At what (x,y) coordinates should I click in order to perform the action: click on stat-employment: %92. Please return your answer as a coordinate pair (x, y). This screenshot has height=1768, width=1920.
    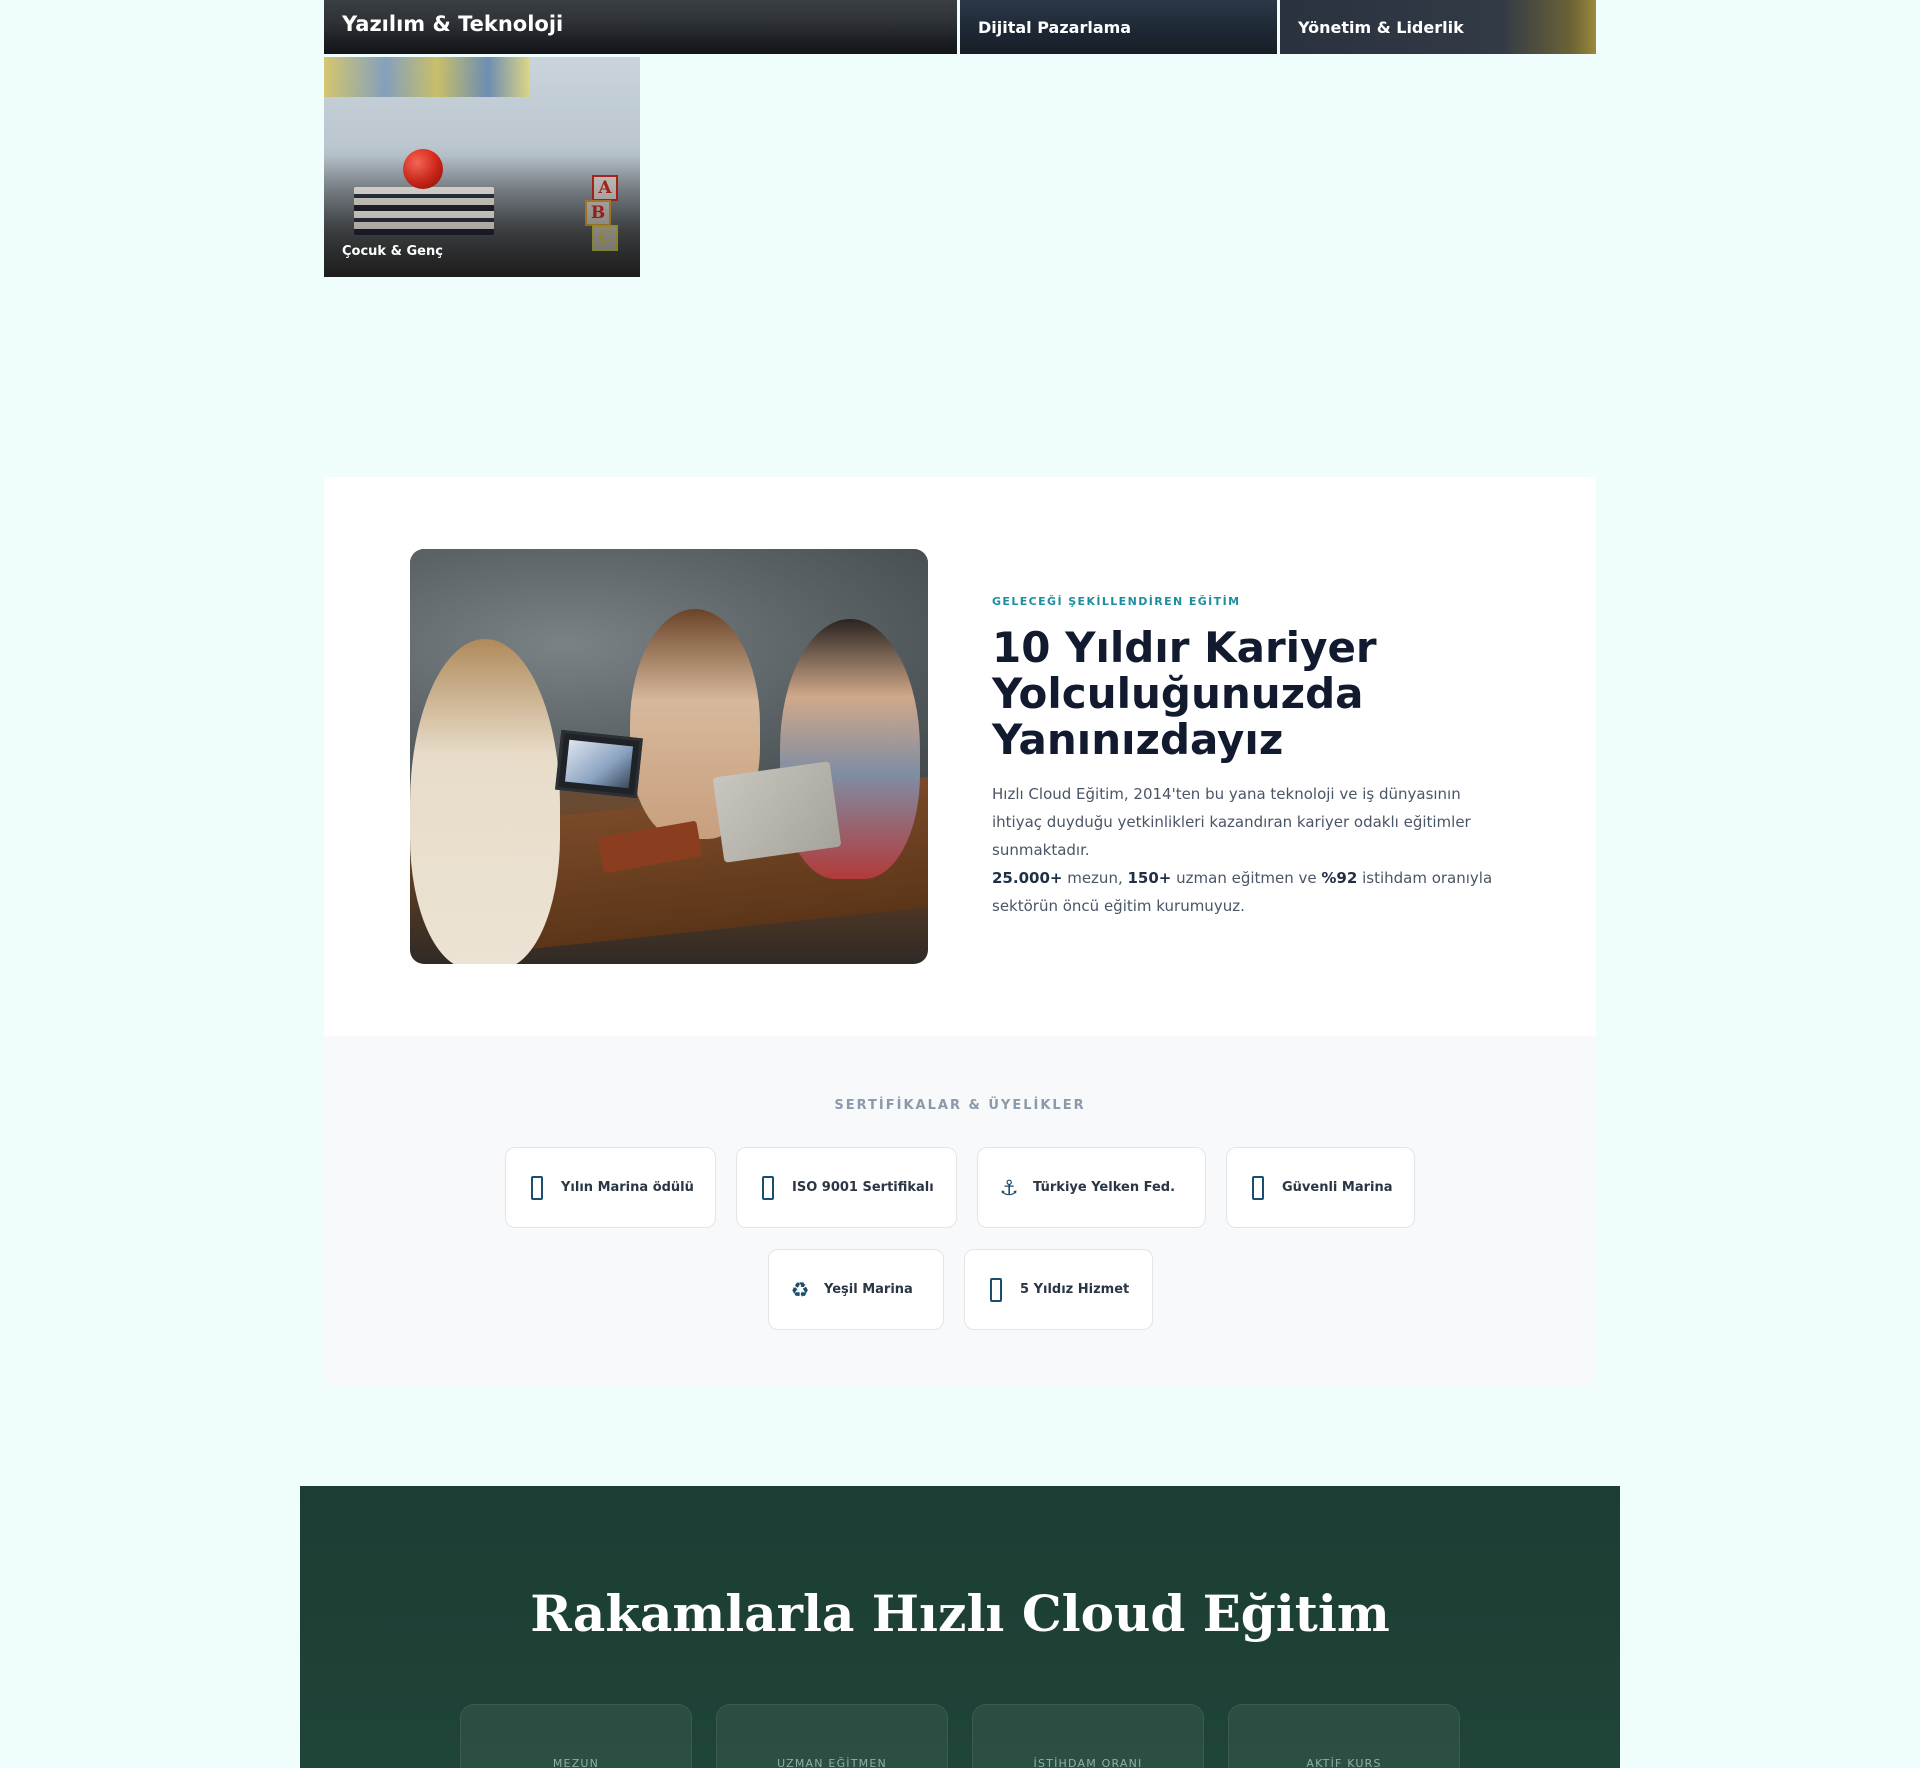
    Looking at the image, I should click on (1339, 878).